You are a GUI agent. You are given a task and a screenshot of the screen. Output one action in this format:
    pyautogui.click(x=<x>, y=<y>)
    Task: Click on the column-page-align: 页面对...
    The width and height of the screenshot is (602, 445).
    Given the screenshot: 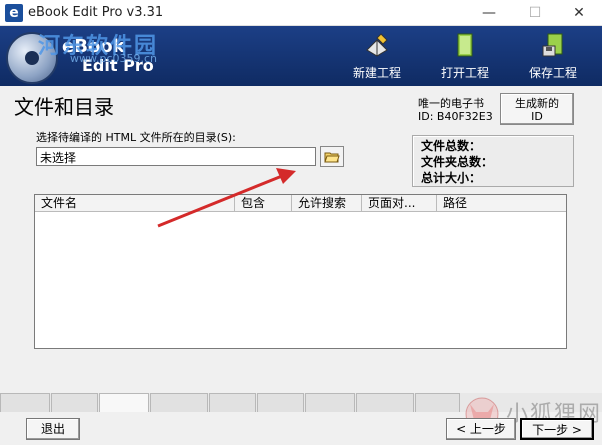 What is the action you would take?
    pyautogui.click(x=399, y=203)
    